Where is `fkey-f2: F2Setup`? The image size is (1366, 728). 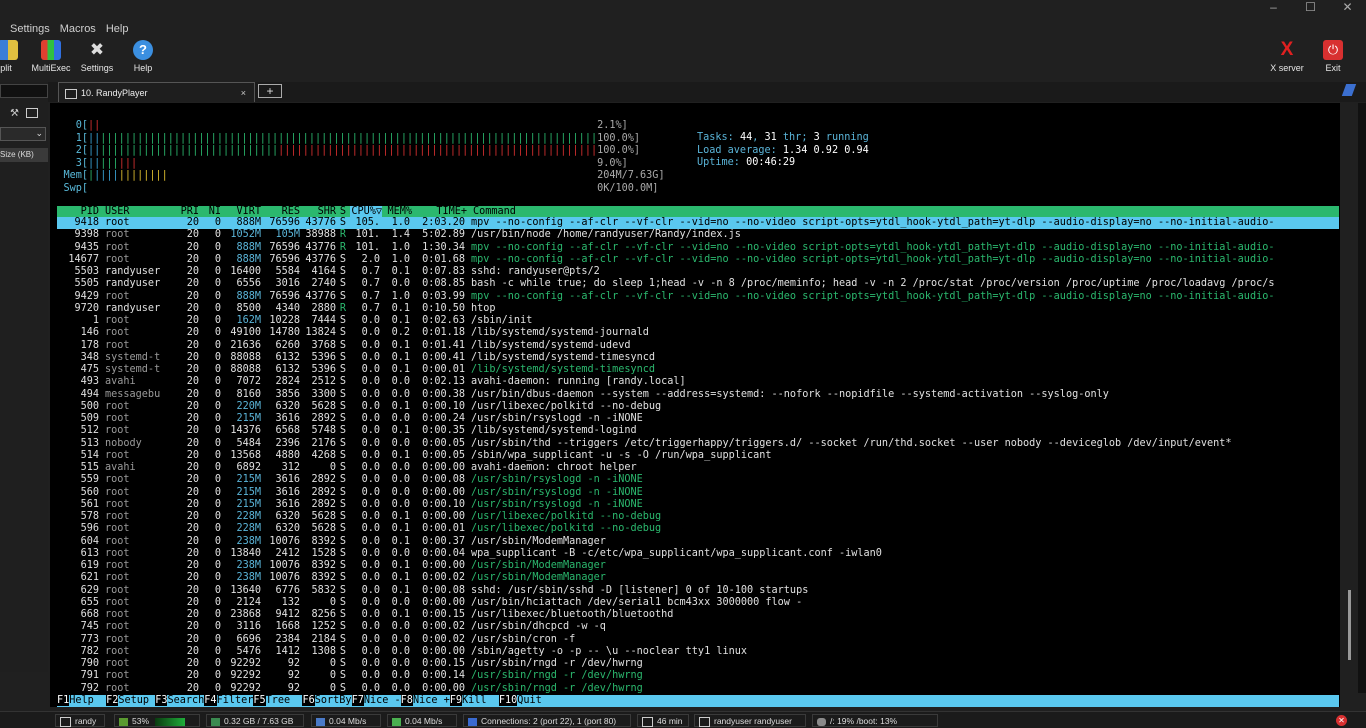 fkey-f2: F2Setup is located at coordinates (131, 701).